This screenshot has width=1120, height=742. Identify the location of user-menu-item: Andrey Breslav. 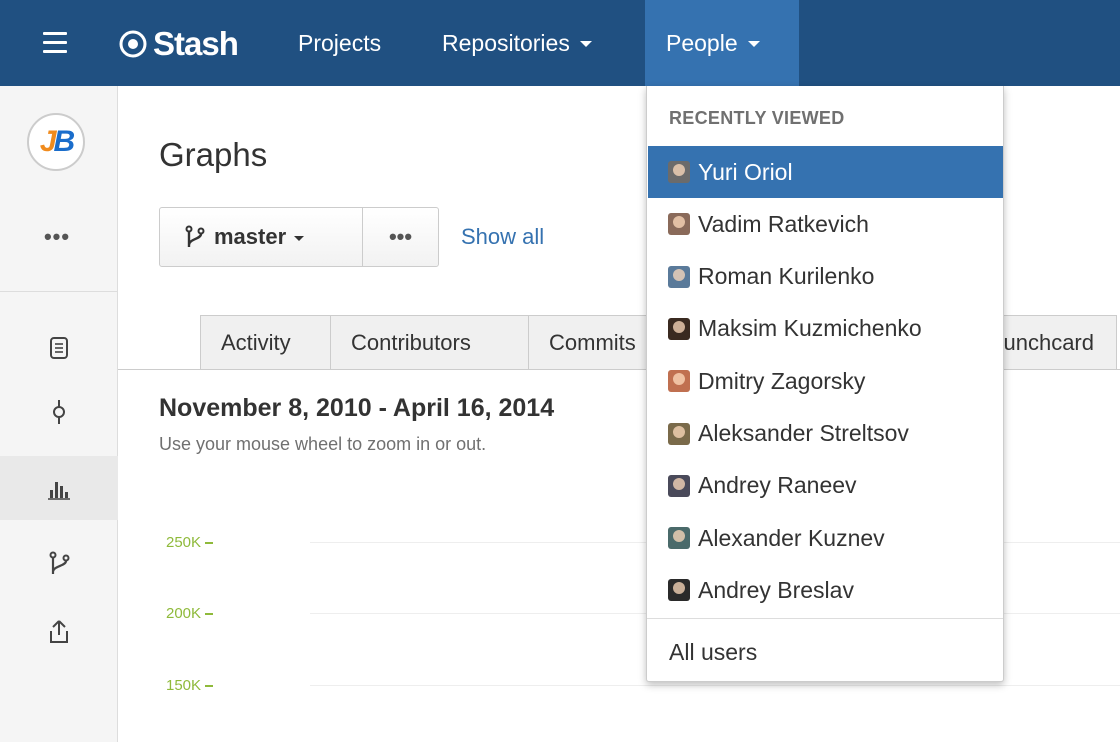
(825, 590).